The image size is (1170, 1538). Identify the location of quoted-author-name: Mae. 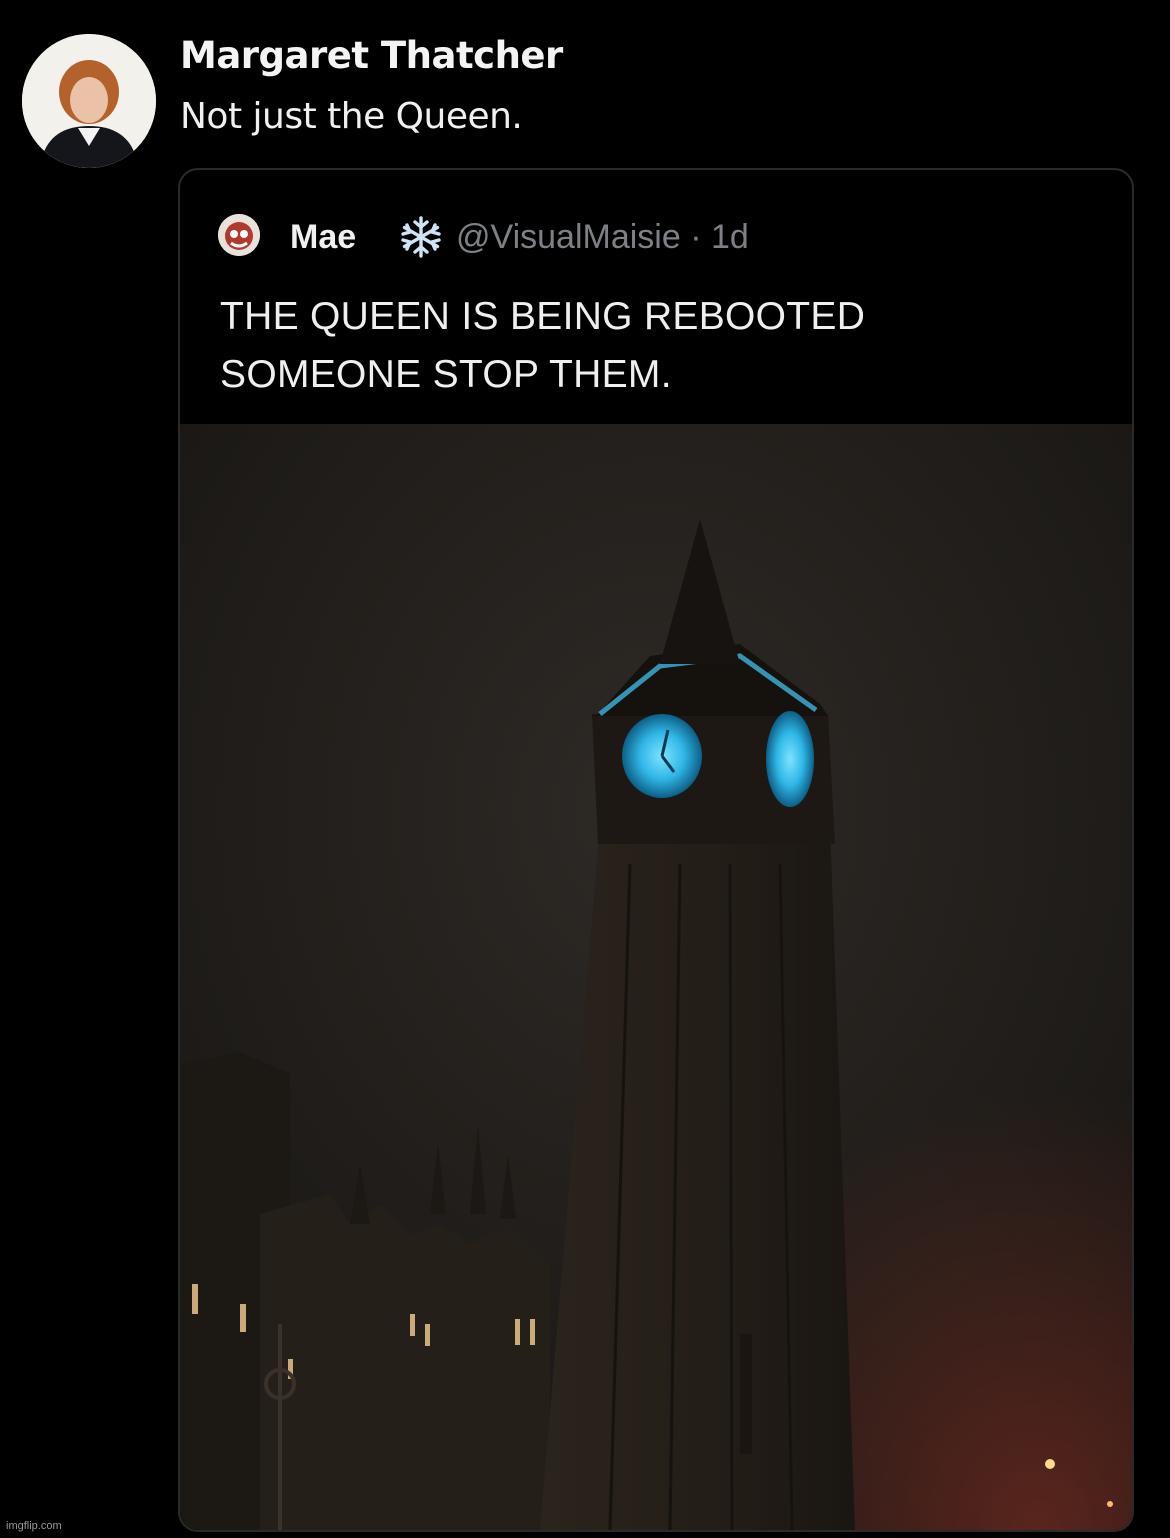
(323, 237).